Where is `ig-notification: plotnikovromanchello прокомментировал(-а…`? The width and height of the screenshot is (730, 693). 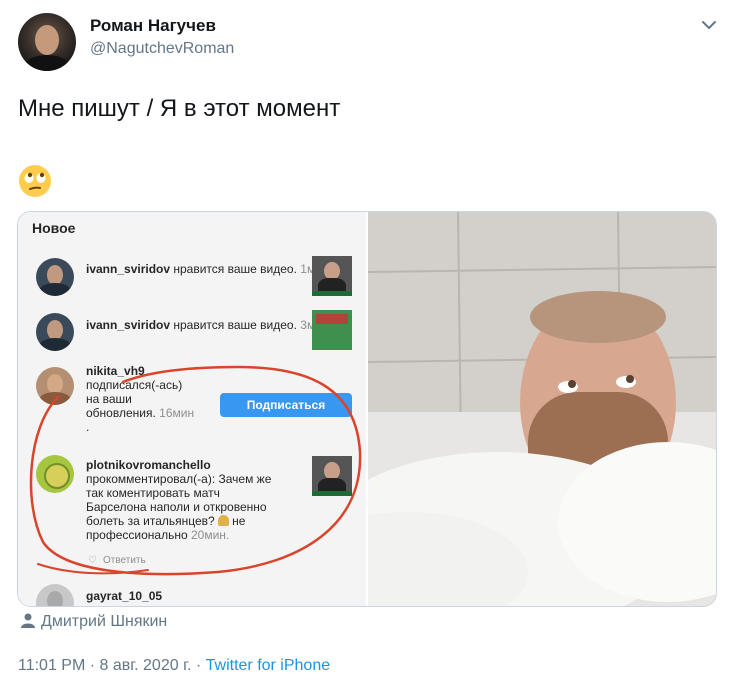
ig-notification: plotnikovromanchello прокомментировал(-а… is located at coordinates (178, 500).